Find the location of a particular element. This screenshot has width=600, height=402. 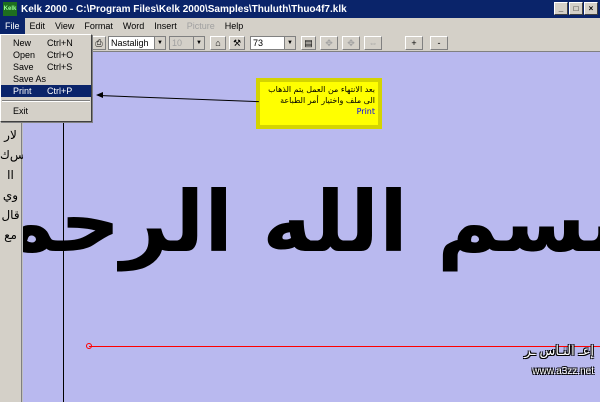

menu-item-exit: Exit is located at coordinates (46, 111).